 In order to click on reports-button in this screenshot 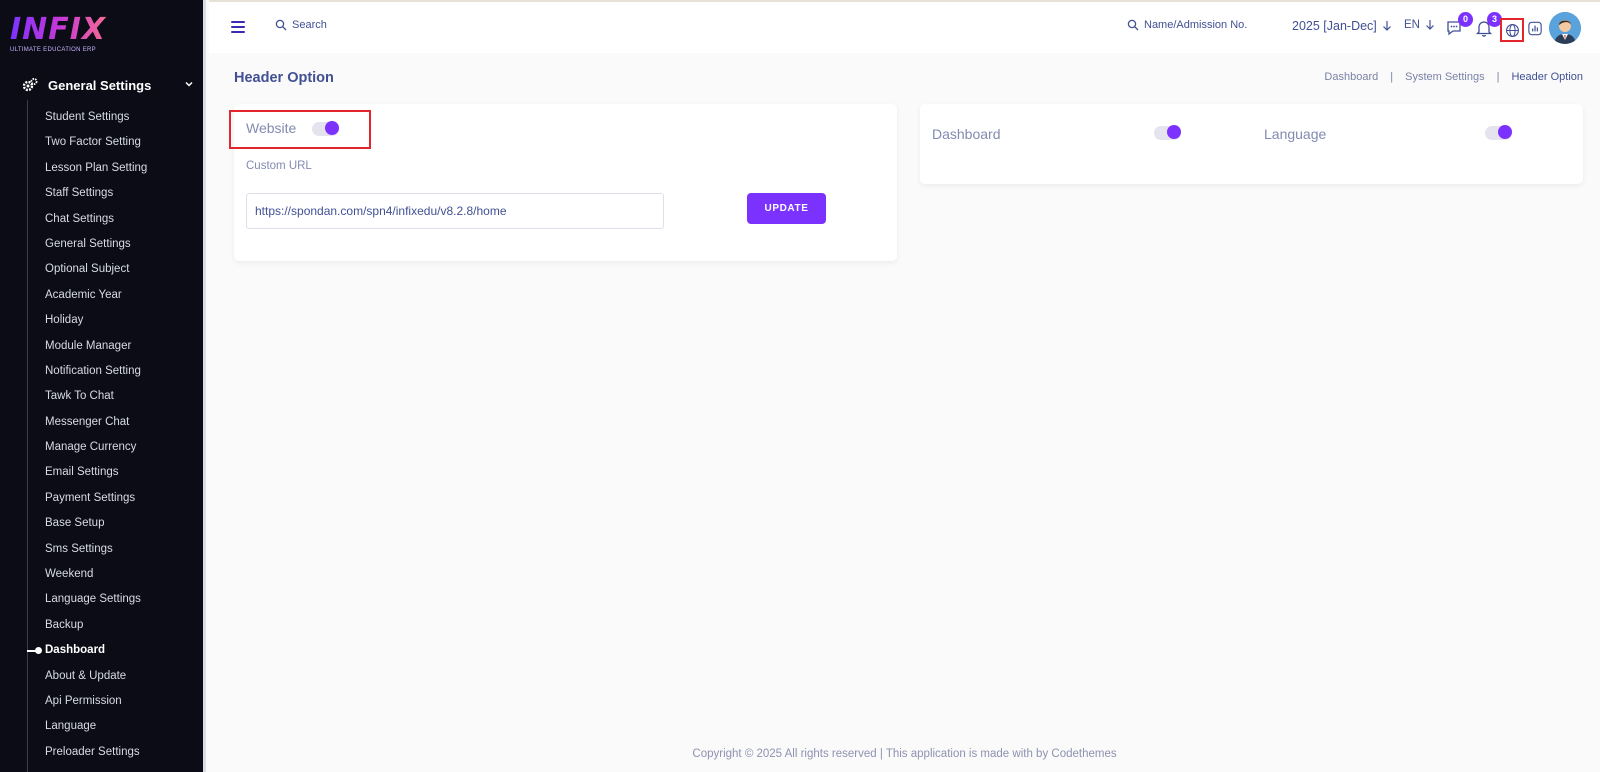, I will do `click(1537, 30)`.